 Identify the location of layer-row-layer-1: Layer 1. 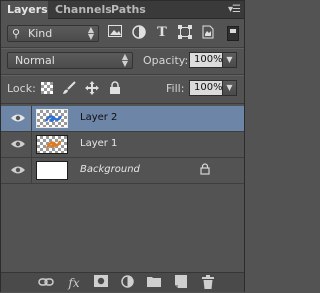
(122, 145).